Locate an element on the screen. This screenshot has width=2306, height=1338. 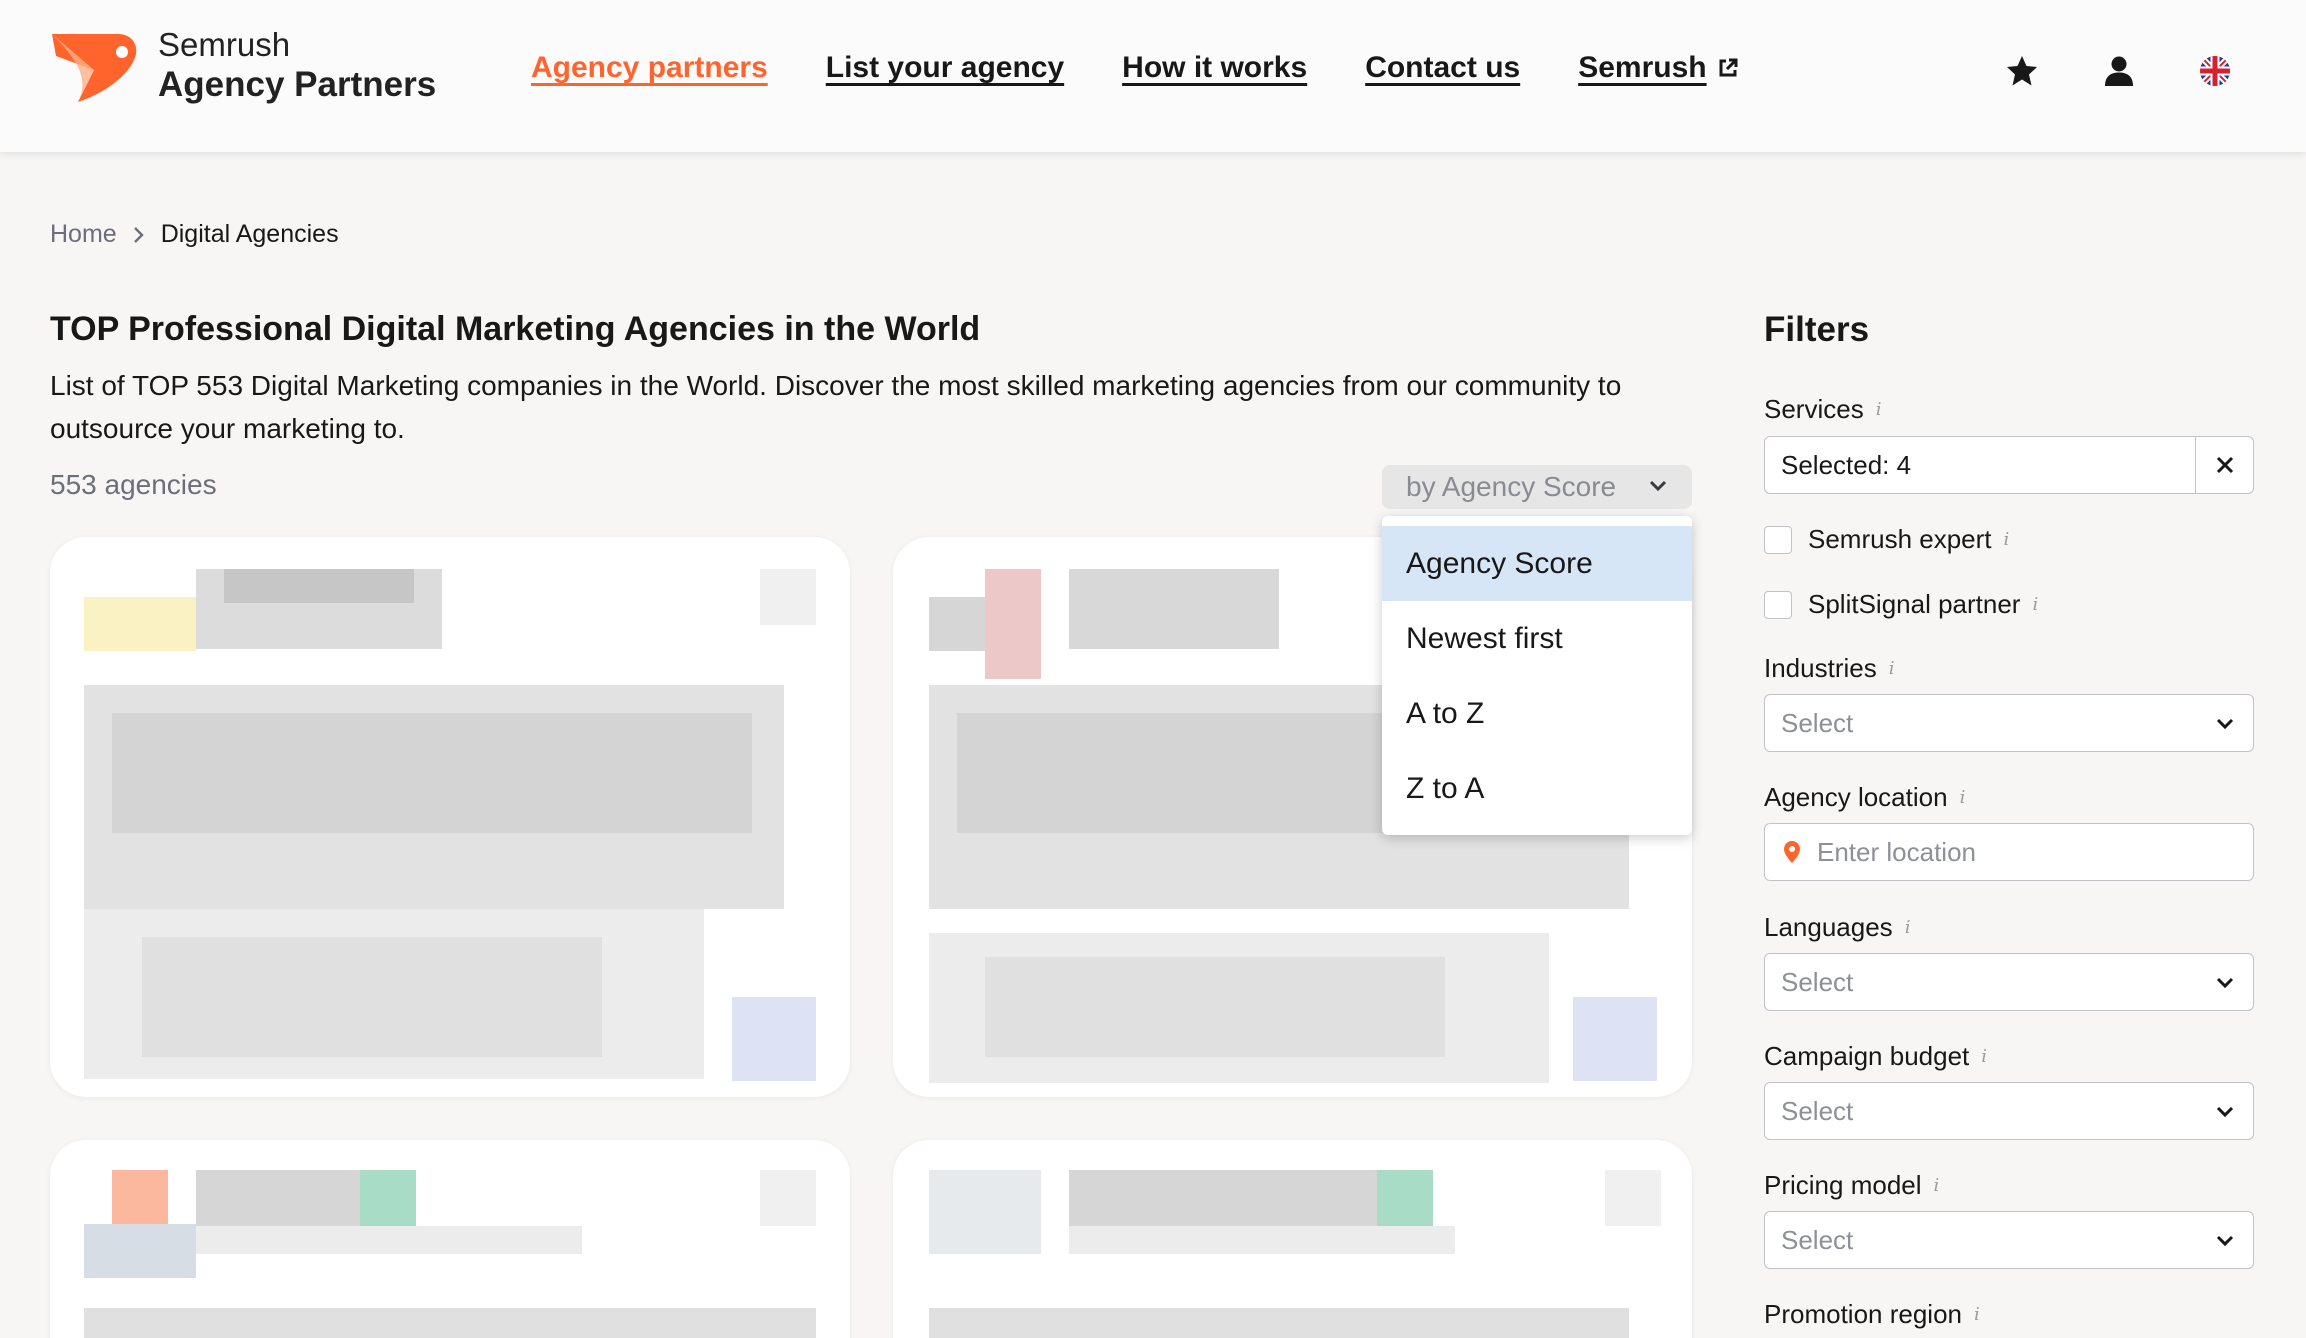
languages-label: Languages i is located at coordinates (1837, 927).